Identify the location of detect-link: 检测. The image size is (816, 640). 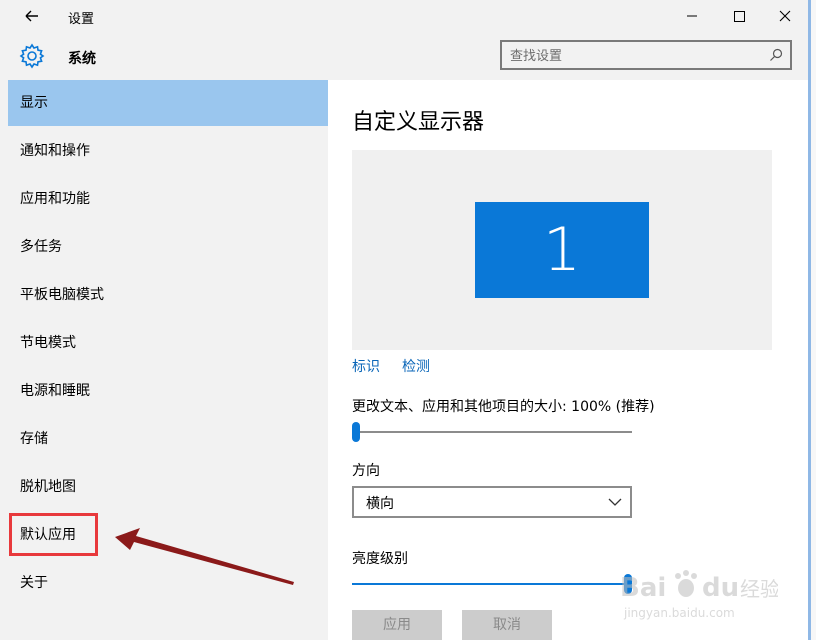
(416, 366).